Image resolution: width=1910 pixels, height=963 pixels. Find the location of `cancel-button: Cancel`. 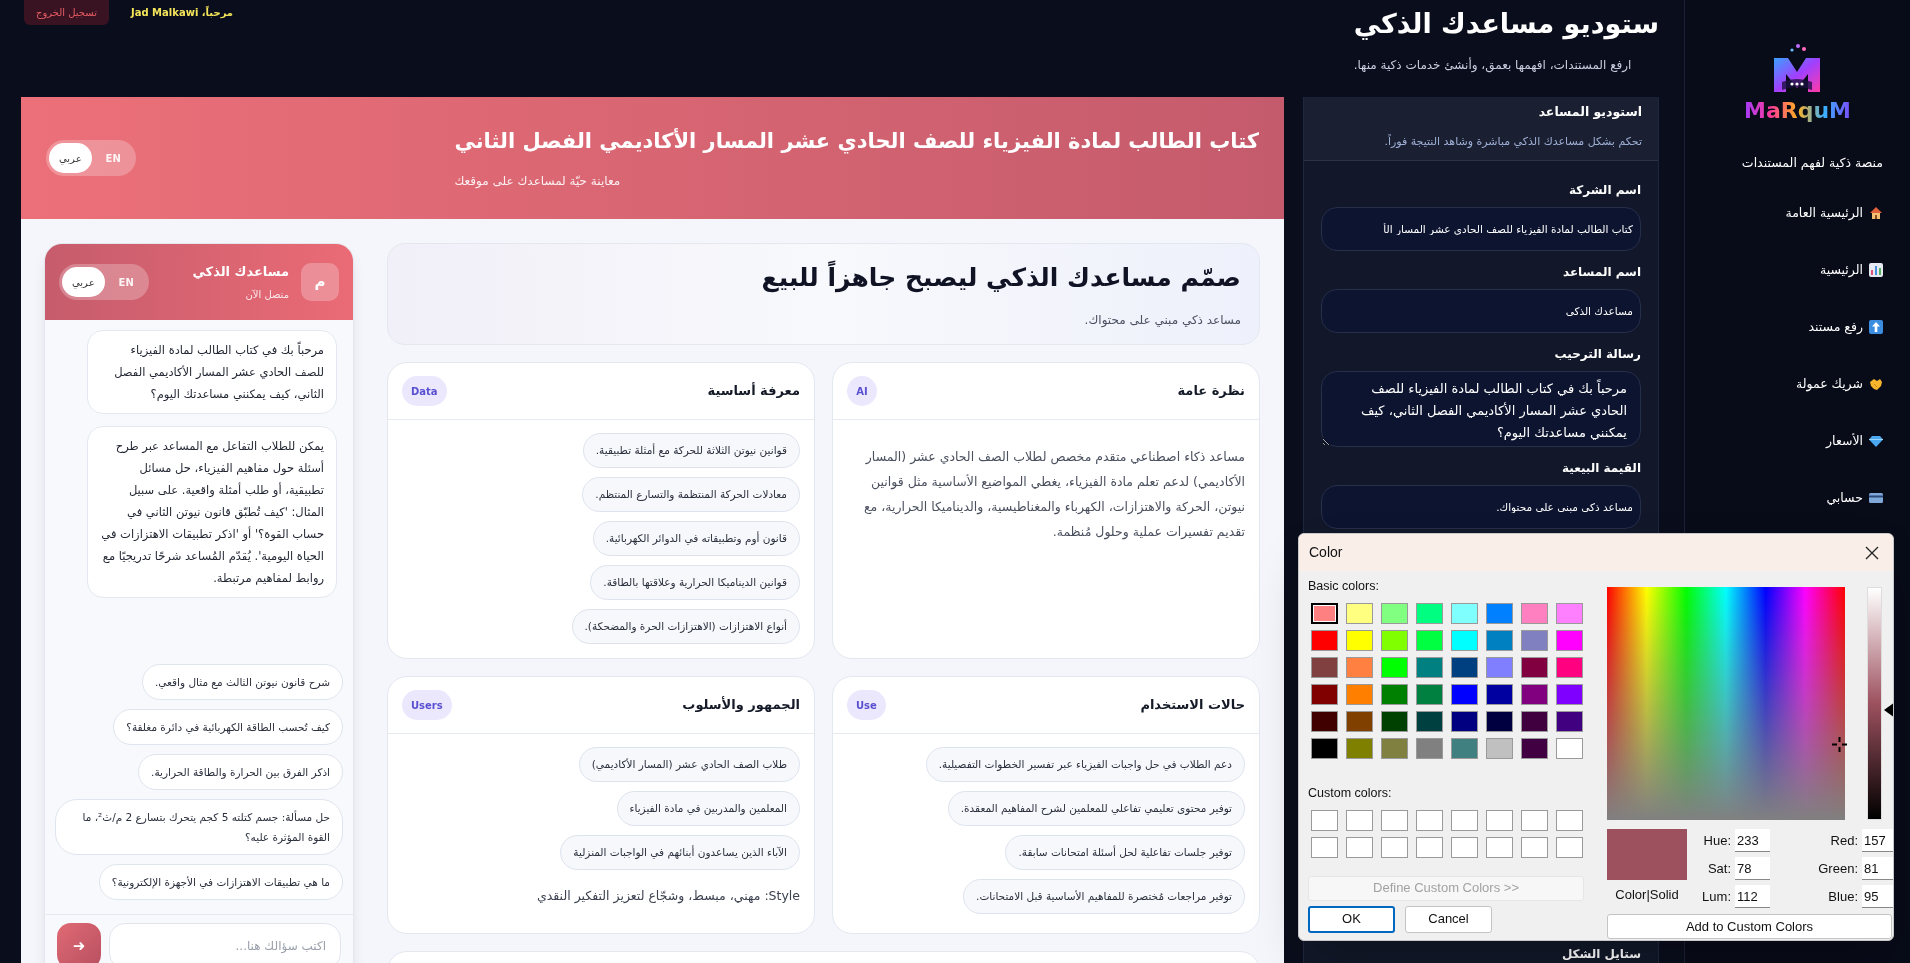

cancel-button: Cancel is located at coordinates (1448, 919).